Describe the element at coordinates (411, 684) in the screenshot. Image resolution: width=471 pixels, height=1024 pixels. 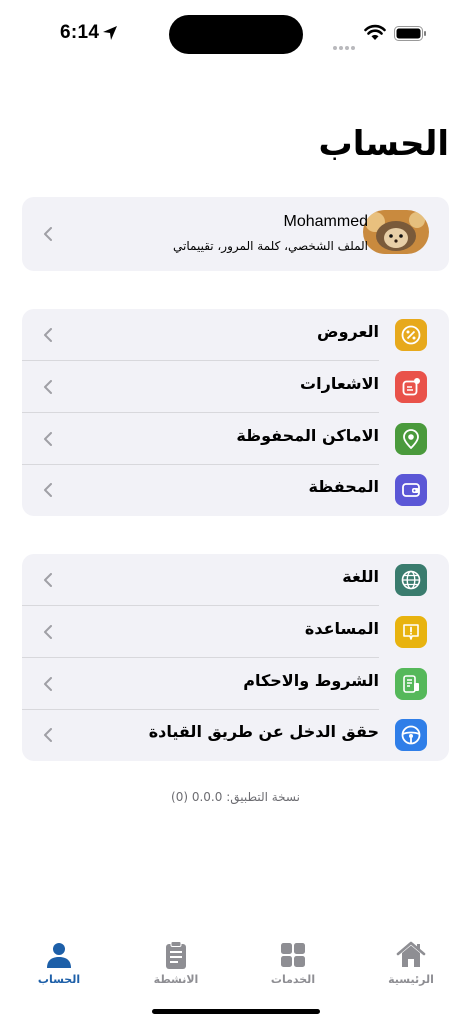
I see `document-icon` at that location.